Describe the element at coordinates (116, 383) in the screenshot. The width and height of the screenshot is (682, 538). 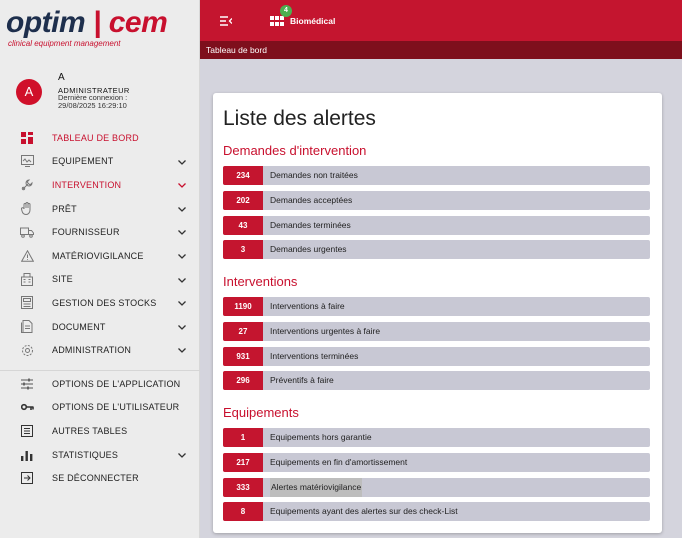
I see `sidebar-item-label: OPTIONS DE L'APPLICATION` at that location.